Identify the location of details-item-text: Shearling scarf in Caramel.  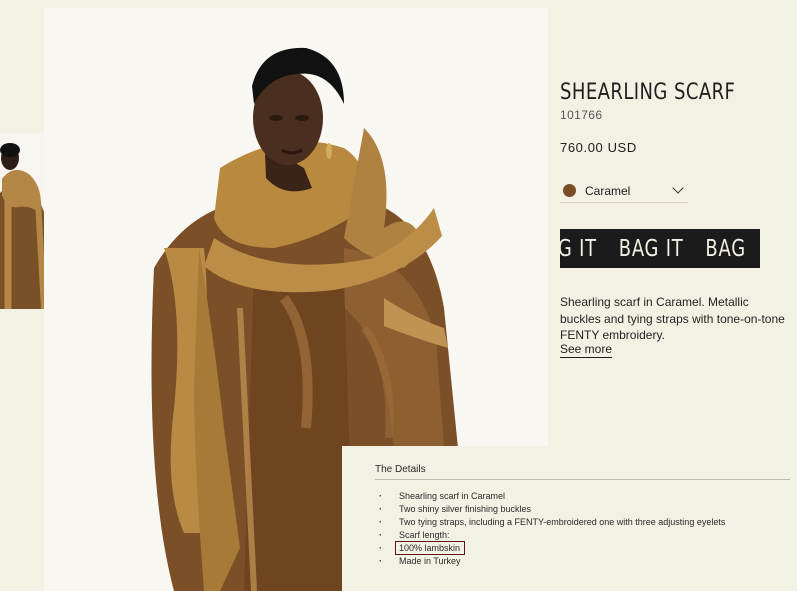
(452, 496).